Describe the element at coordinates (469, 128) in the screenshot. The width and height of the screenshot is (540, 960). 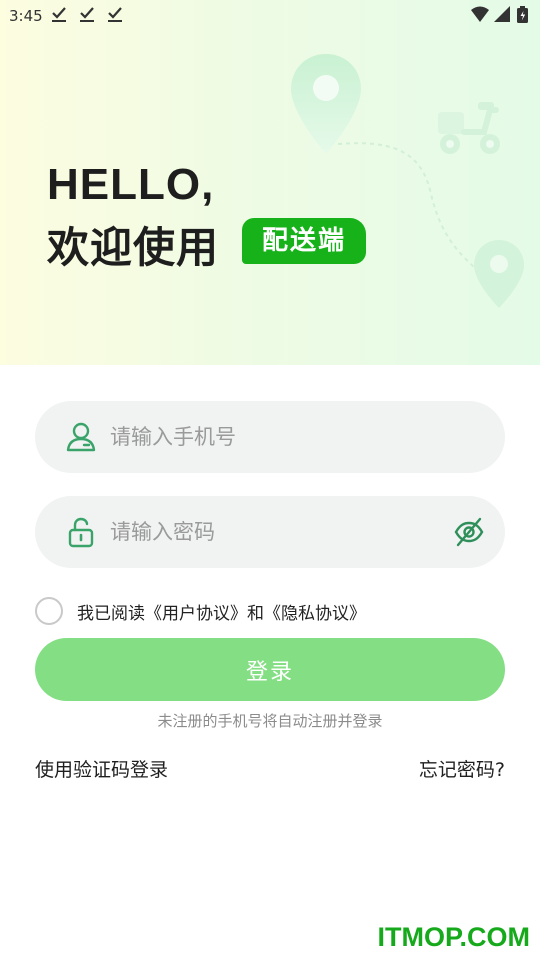
I see `scooter-icon` at that location.